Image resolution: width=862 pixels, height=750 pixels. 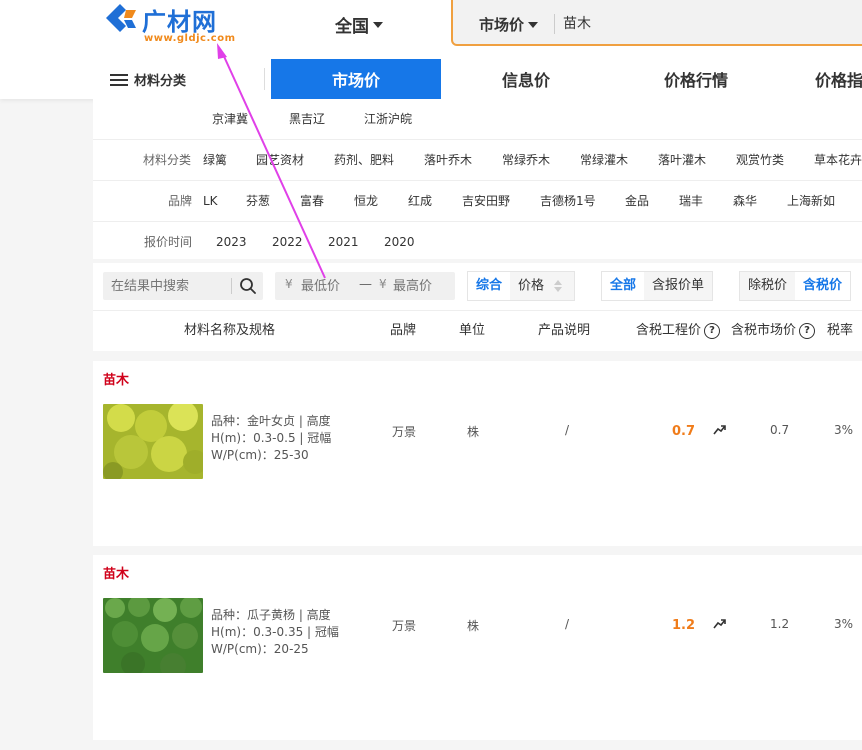 What do you see at coordinates (179, 22) in the screenshot?
I see `logo-text: 广材网` at bounding box center [179, 22].